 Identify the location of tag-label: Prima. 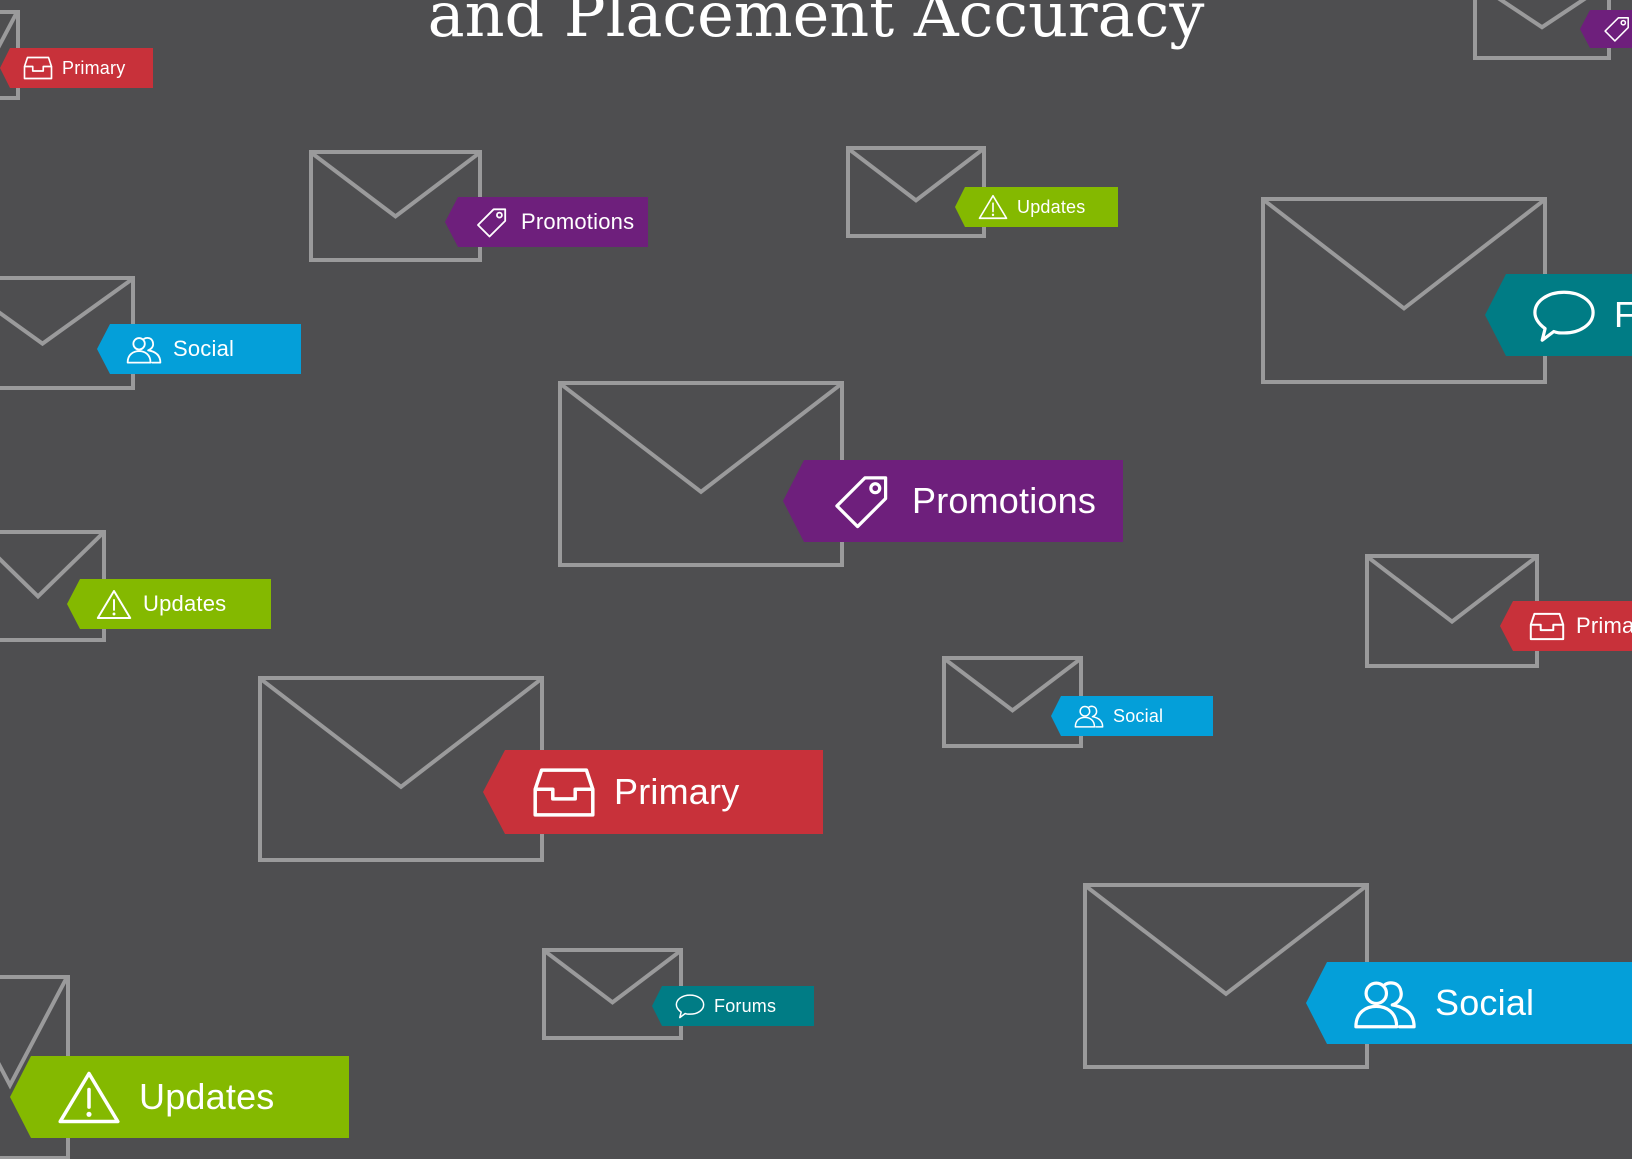
(1604, 625).